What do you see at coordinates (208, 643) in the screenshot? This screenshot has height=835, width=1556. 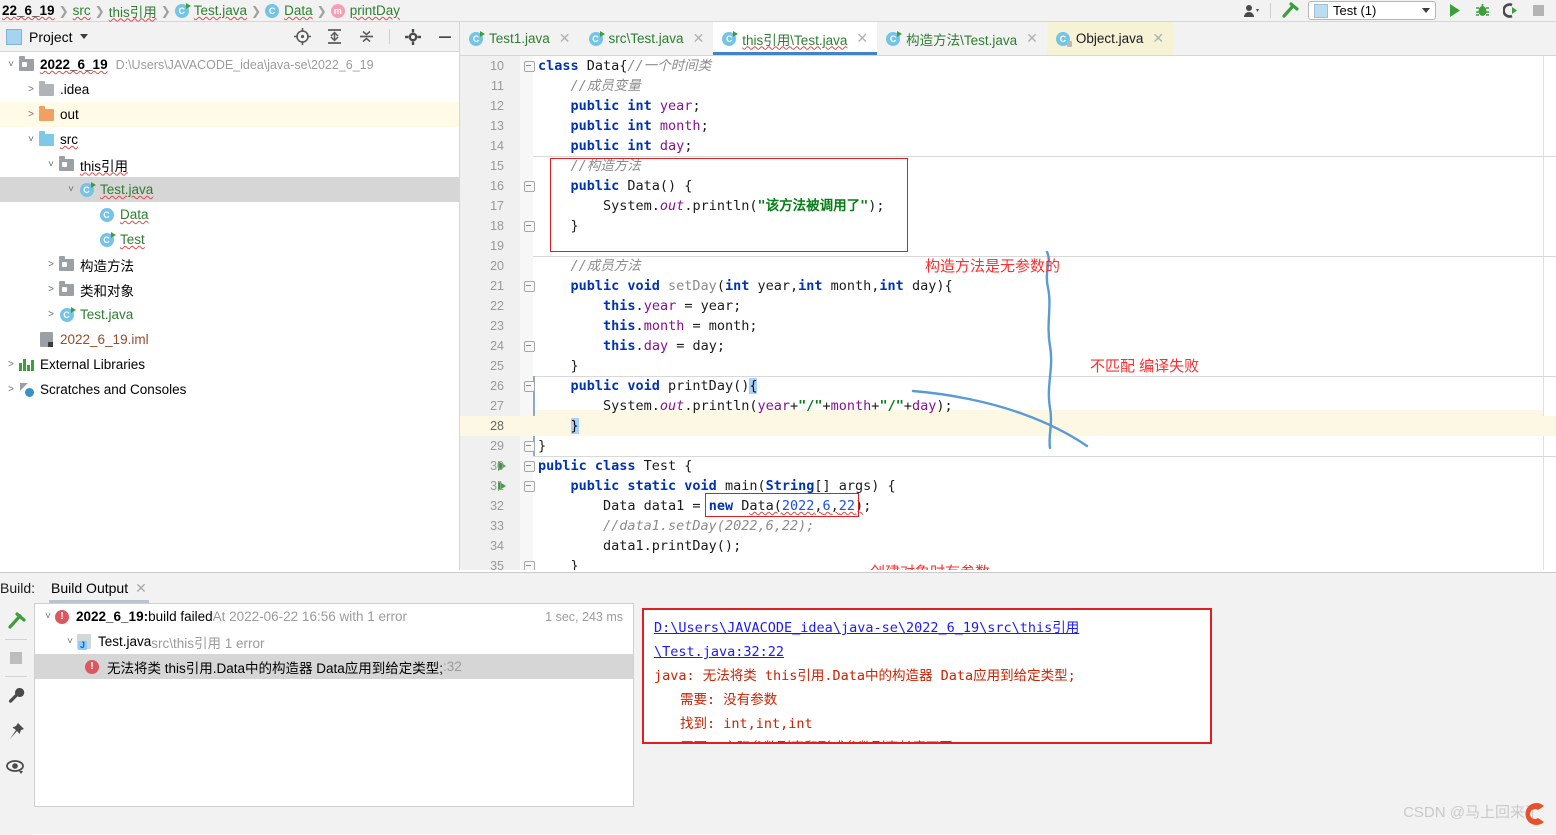 I see `build-row-detail: src\this引用 1 error` at bounding box center [208, 643].